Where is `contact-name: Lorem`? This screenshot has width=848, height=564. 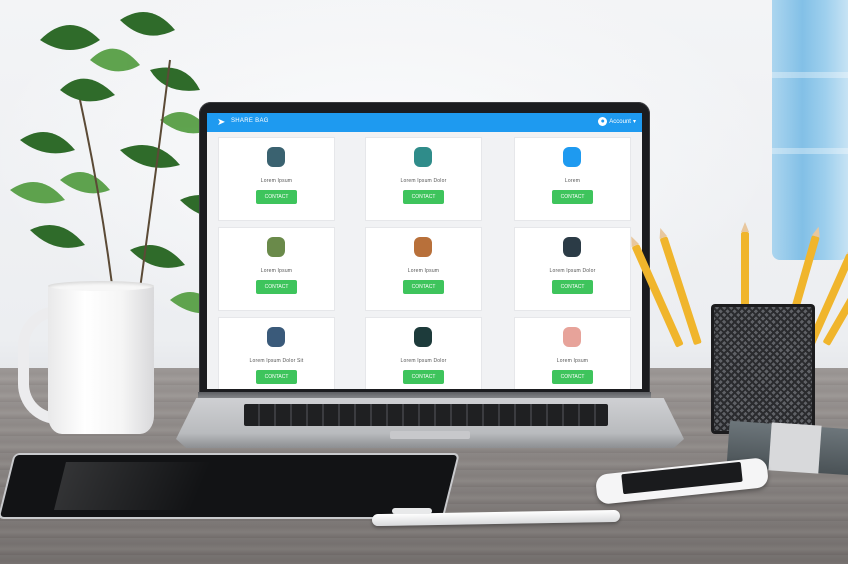 contact-name: Lorem is located at coordinates (572, 181).